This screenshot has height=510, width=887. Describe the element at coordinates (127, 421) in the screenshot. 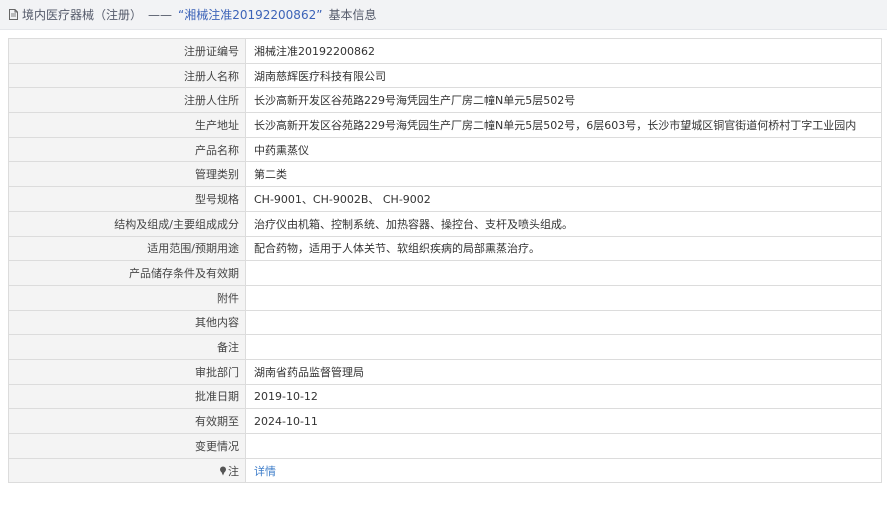

I see `row-label: 有效期至` at that location.